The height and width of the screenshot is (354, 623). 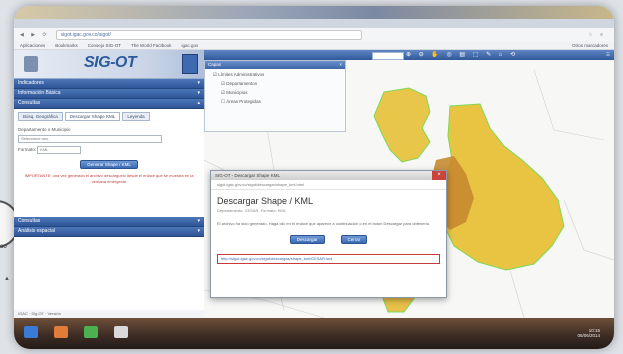 I want to click on dialog-actions: Descargar Cerrar, so click(x=328, y=239).